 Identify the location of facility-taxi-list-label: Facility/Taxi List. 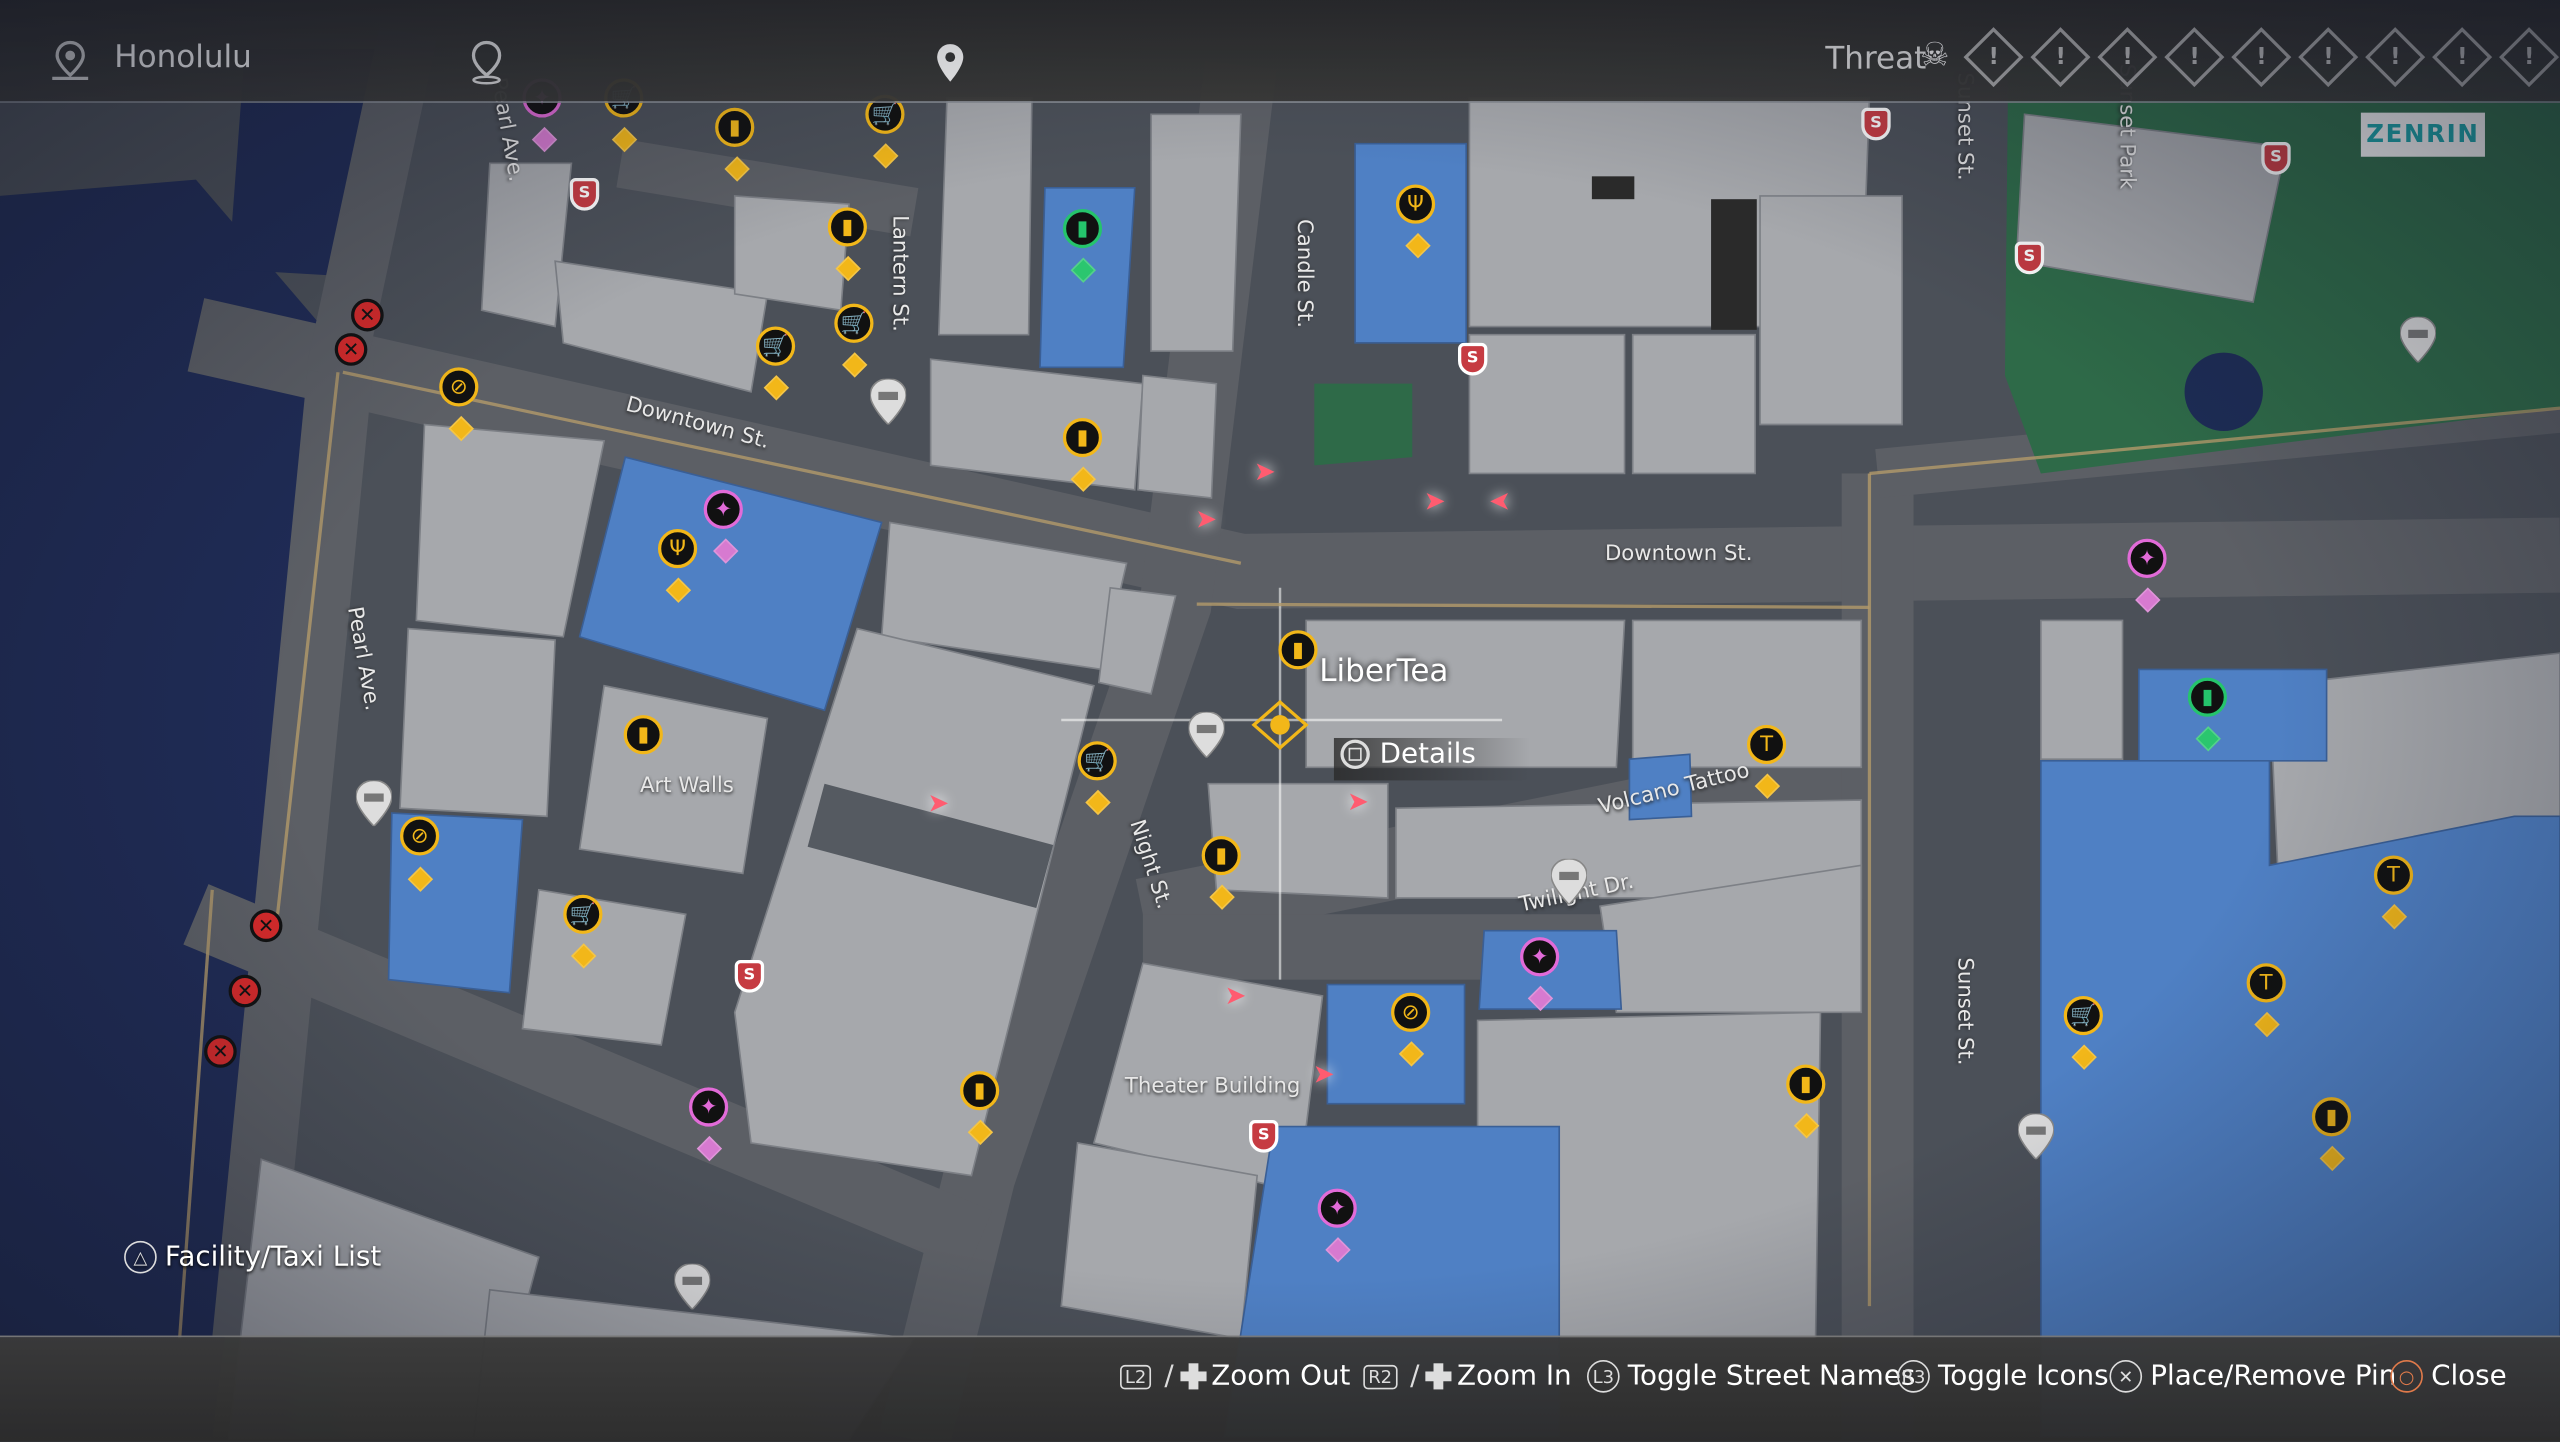
(273, 1257).